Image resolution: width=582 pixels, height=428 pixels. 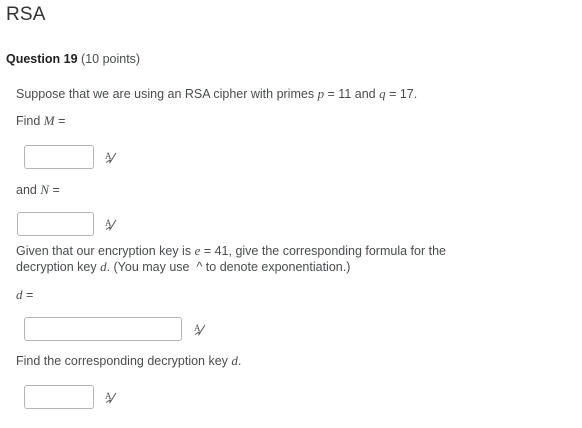 What do you see at coordinates (59, 397) in the screenshot?
I see `d-answer-input` at bounding box center [59, 397].